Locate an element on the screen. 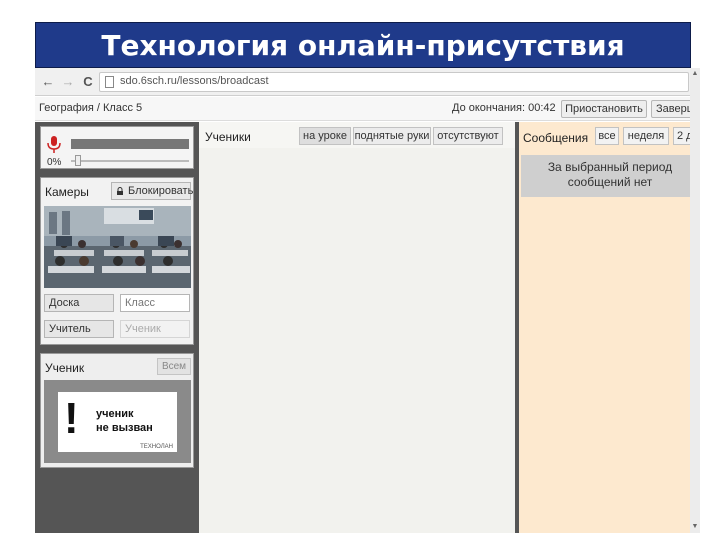  tab-messages-all: все is located at coordinates (607, 136).